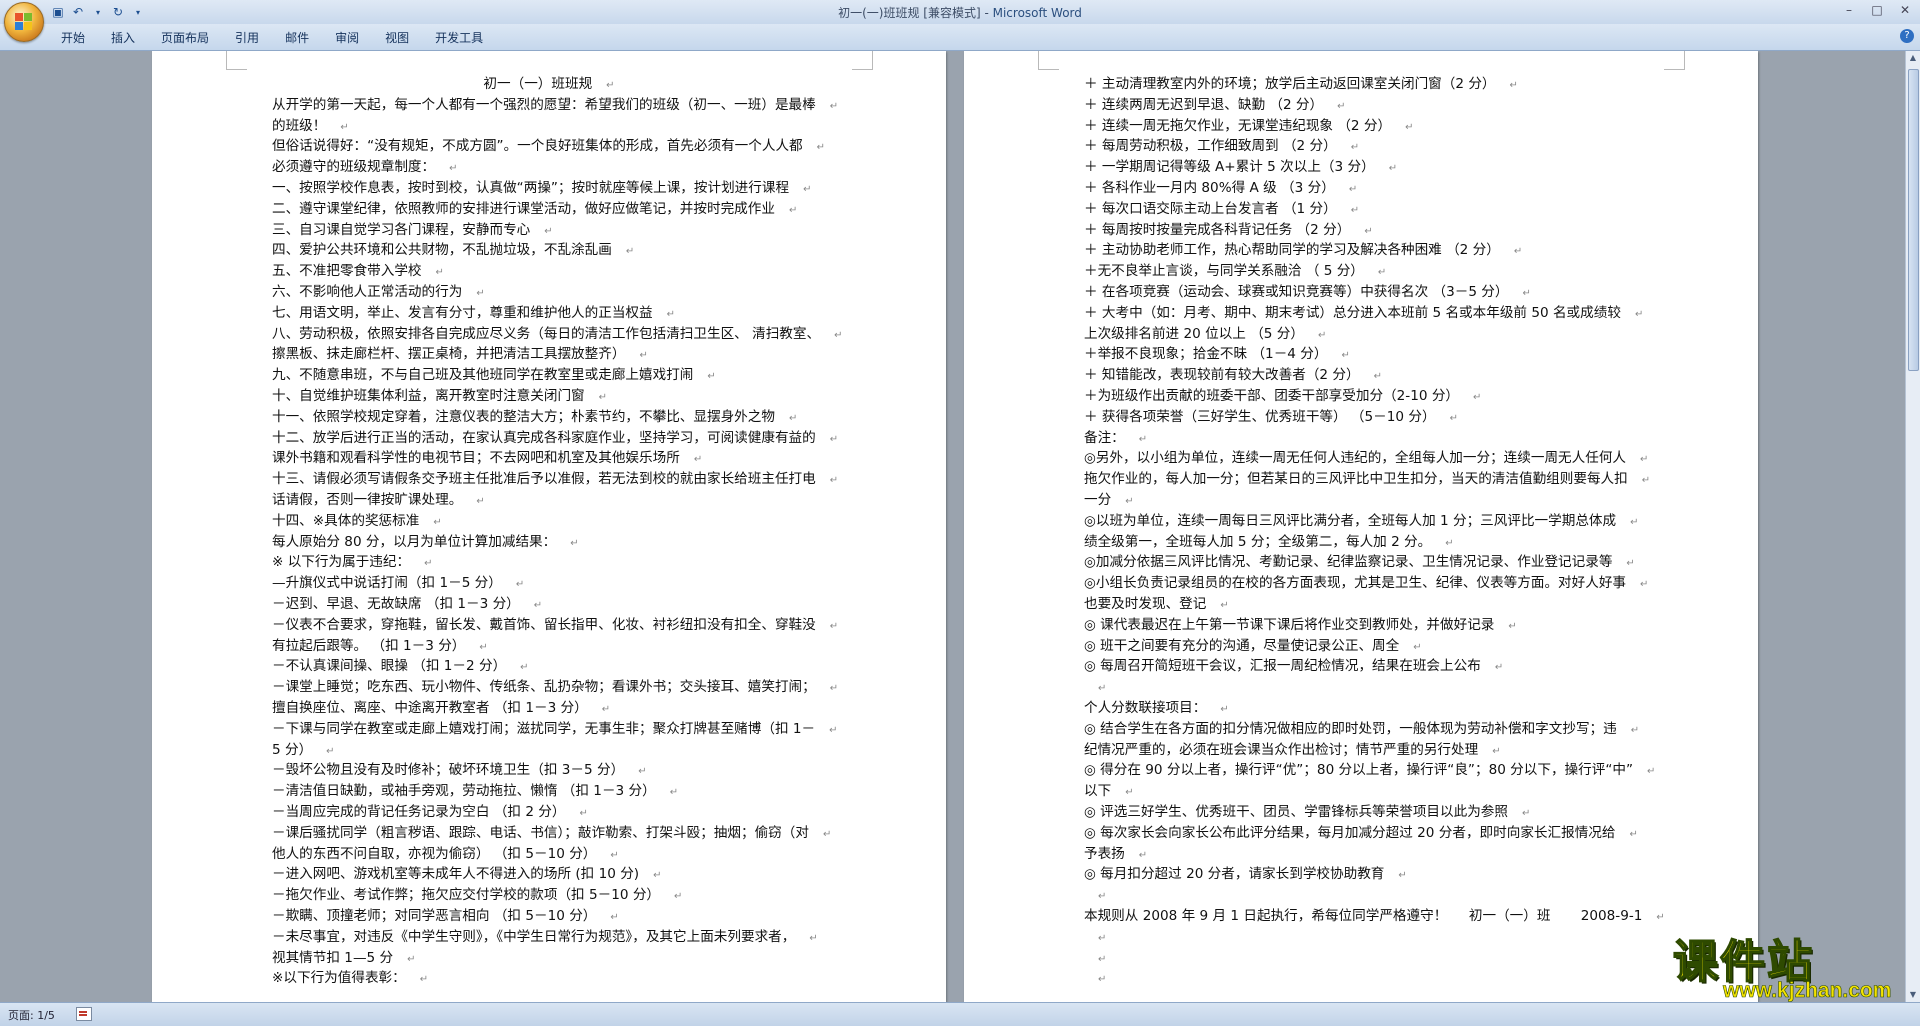  I want to click on paragraph-line: 的班级！ ↵, so click(310, 126).